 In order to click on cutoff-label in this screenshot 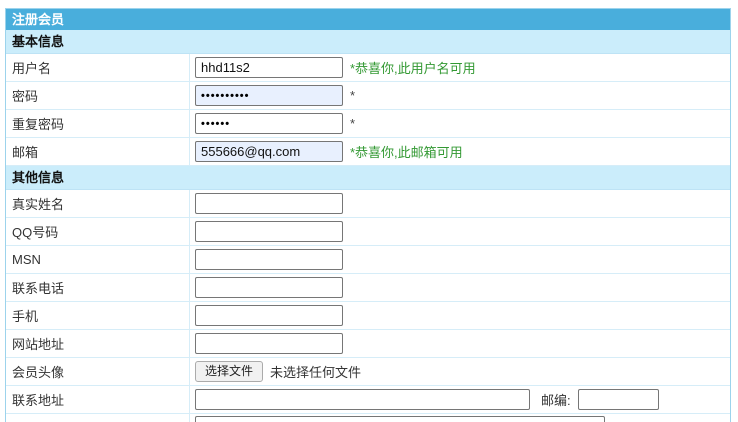, I will do `click(98, 418)`.